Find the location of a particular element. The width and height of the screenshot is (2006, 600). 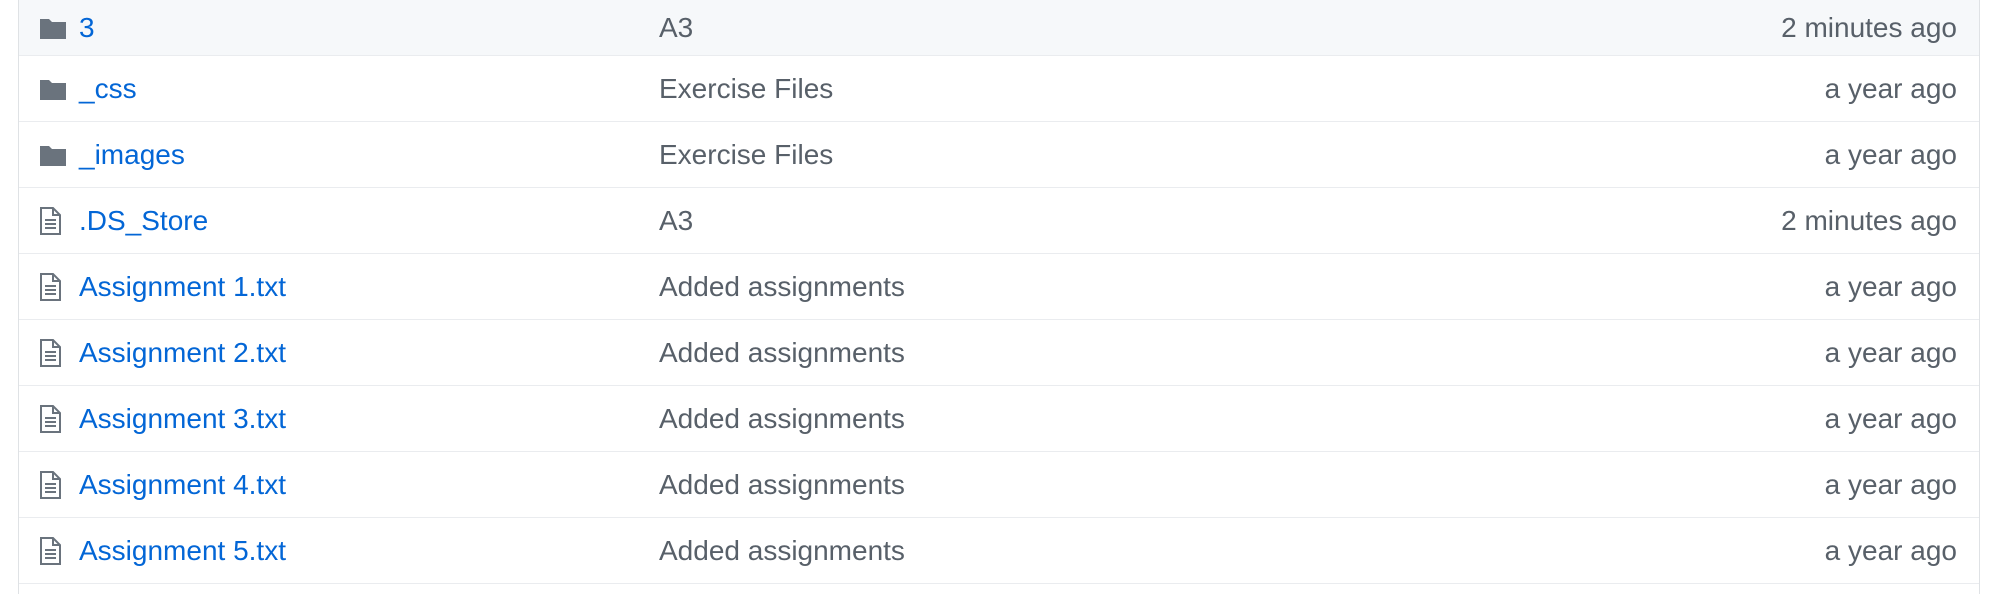

file-name-link: .DS_Store is located at coordinates (369, 221).